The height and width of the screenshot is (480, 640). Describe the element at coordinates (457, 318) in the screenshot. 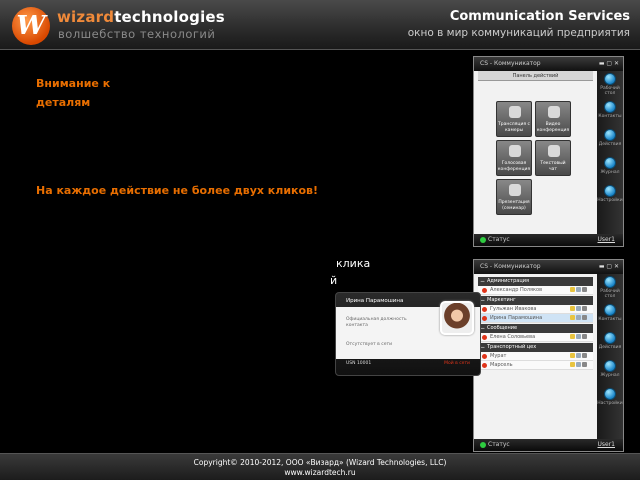

I see `avatar` at that location.